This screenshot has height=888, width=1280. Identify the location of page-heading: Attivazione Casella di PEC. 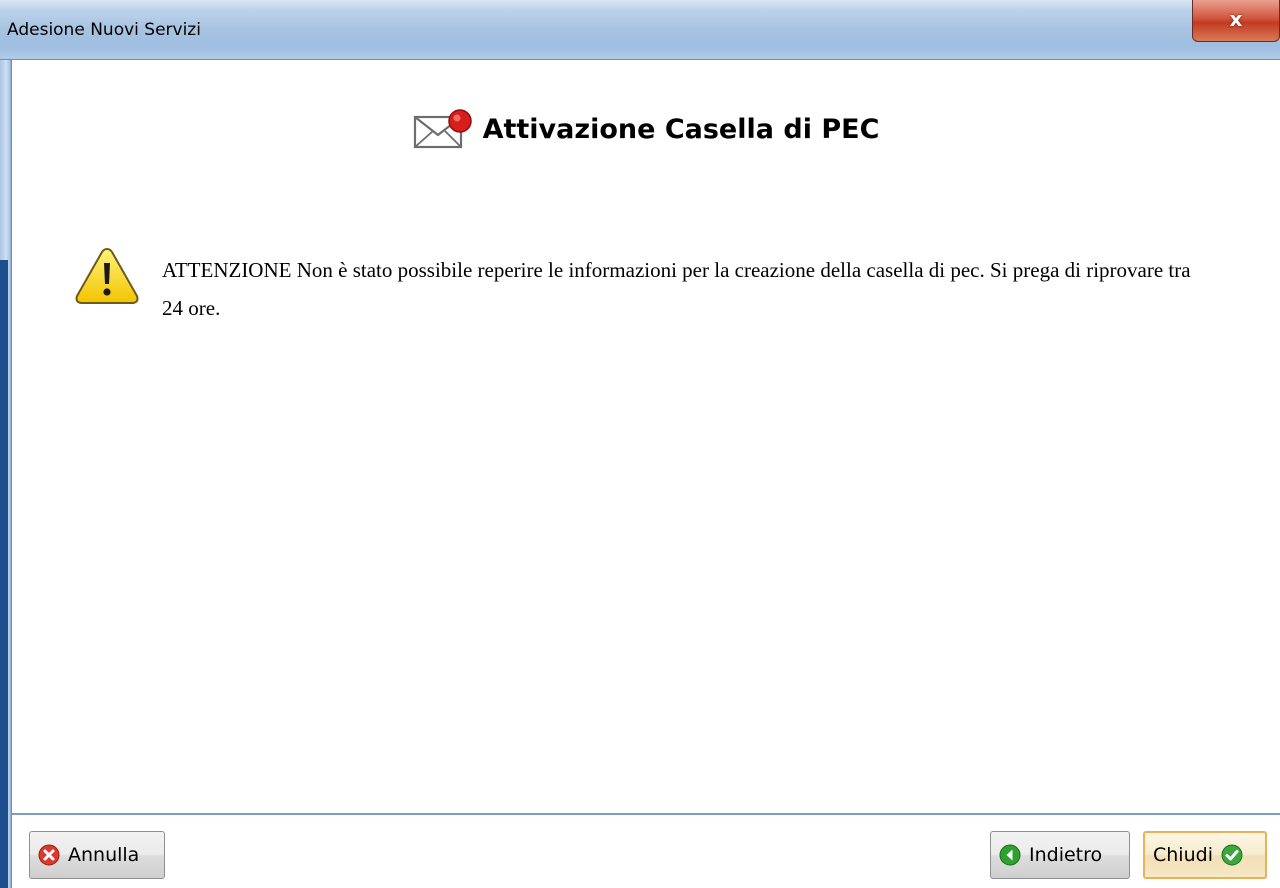
(646, 132).